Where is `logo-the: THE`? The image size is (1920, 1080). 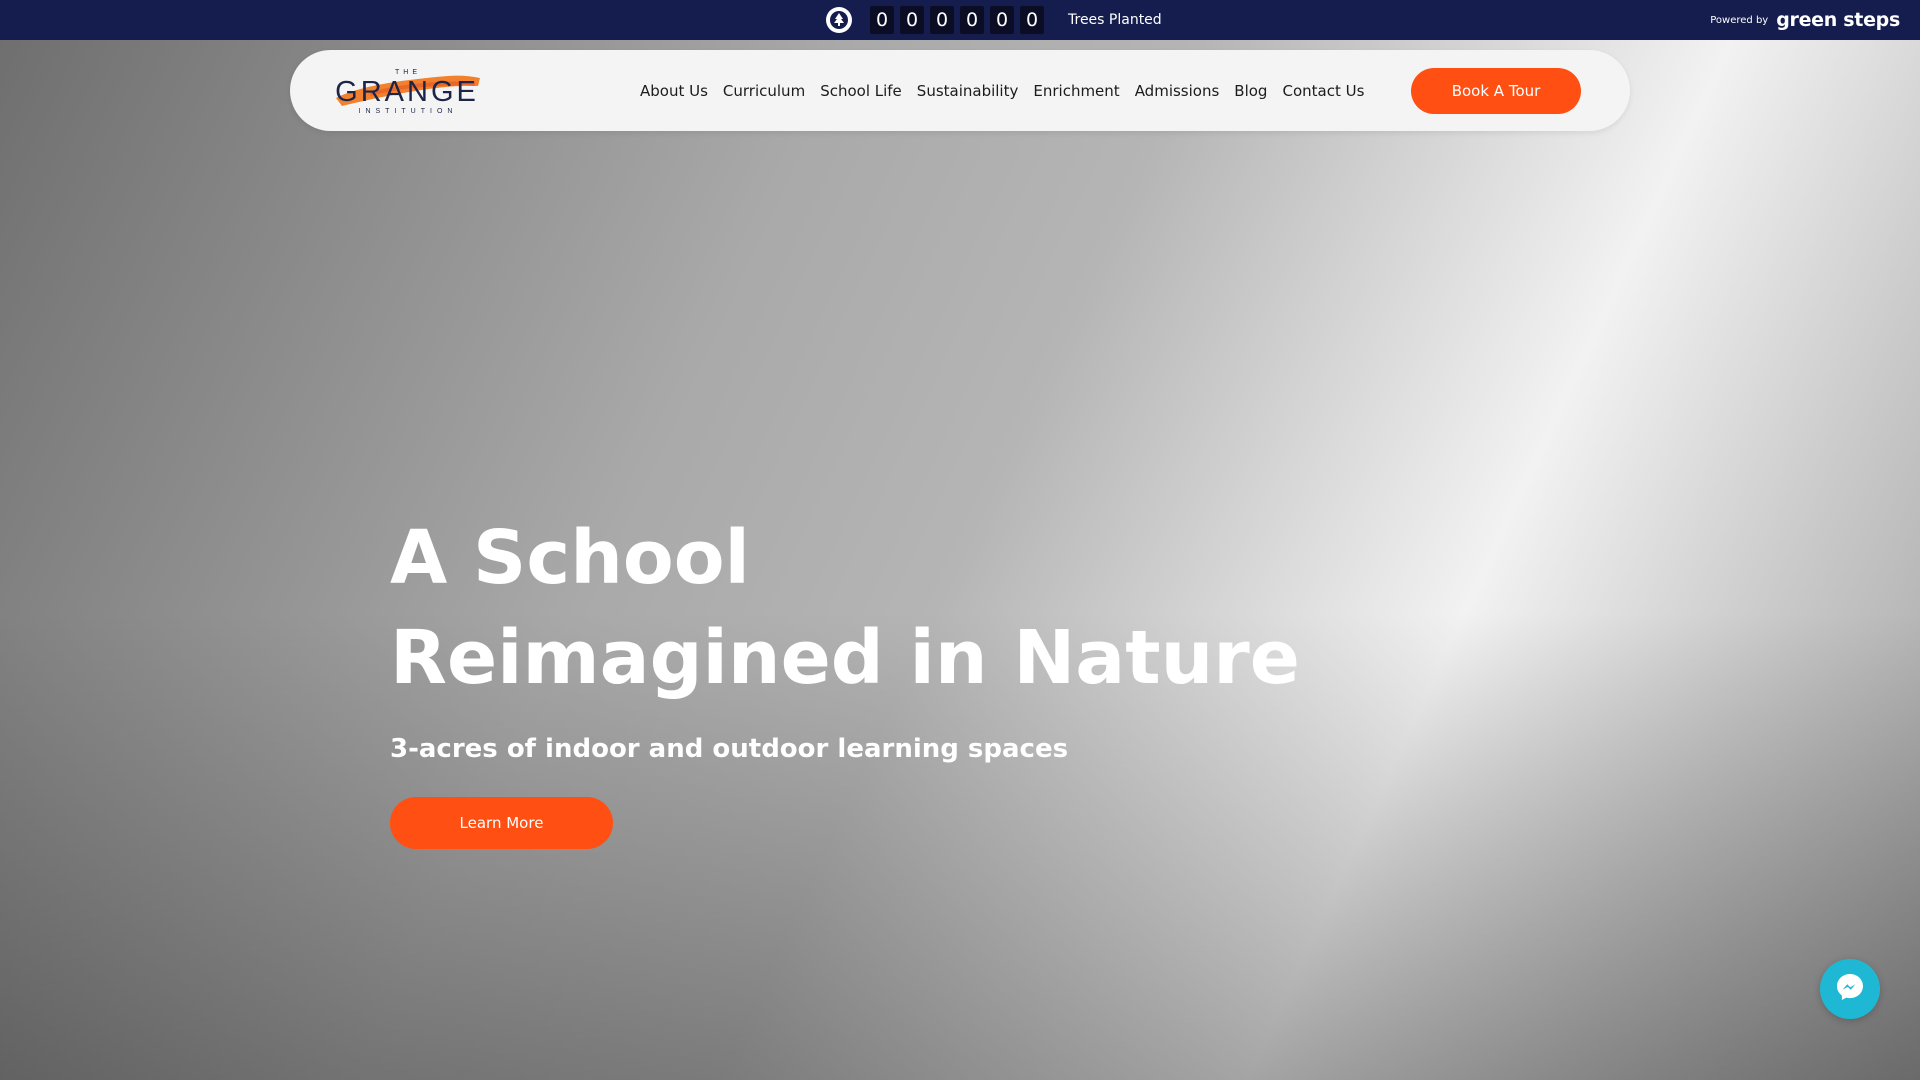 logo-the: THE is located at coordinates (408, 72).